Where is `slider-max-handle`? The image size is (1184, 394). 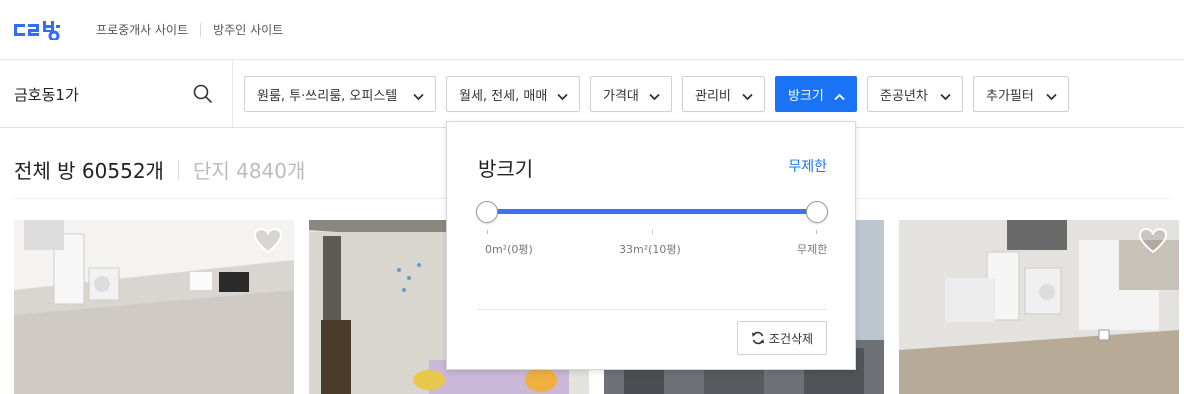 slider-max-handle is located at coordinates (817, 212).